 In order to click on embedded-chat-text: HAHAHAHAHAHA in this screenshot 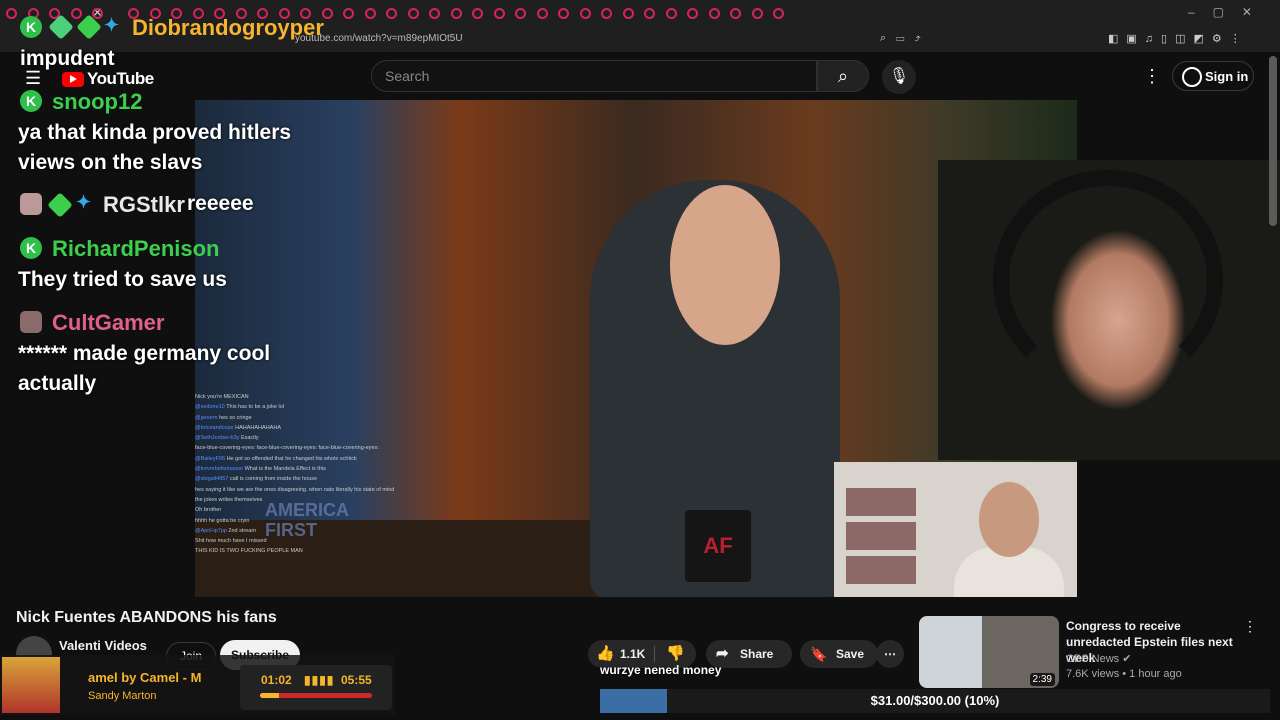, I will do `click(258, 427)`.